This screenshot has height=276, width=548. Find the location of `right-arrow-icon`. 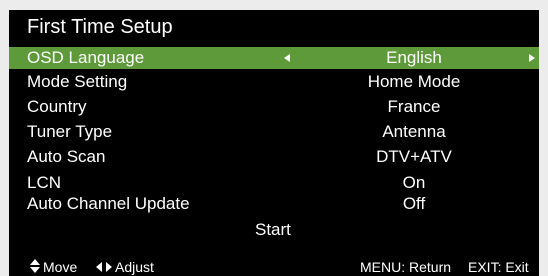

right-arrow-icon is located at coordinates (532, 58).